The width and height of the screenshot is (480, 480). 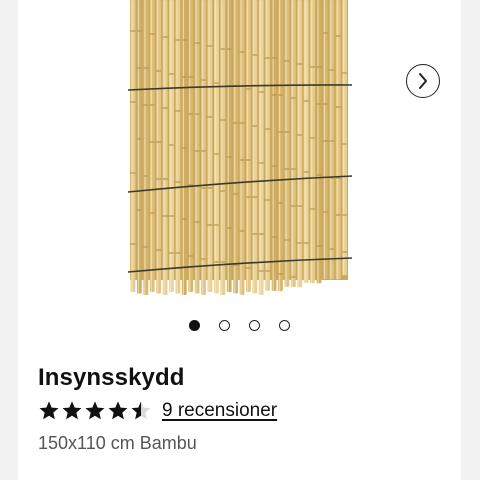 I want to click on rating-row: 9 recensioner, so click(x=157, y=411).